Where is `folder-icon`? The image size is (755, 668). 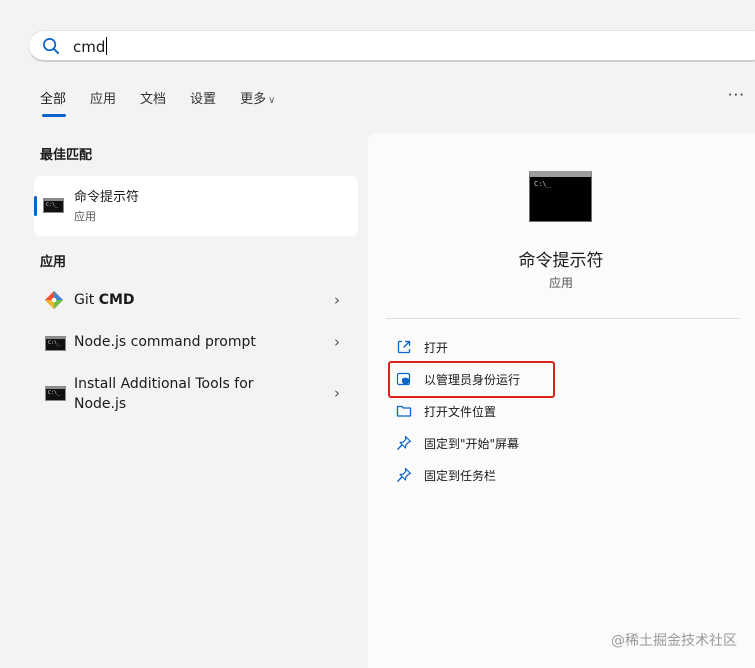
folder-icon is located at coordinates (404, 411).